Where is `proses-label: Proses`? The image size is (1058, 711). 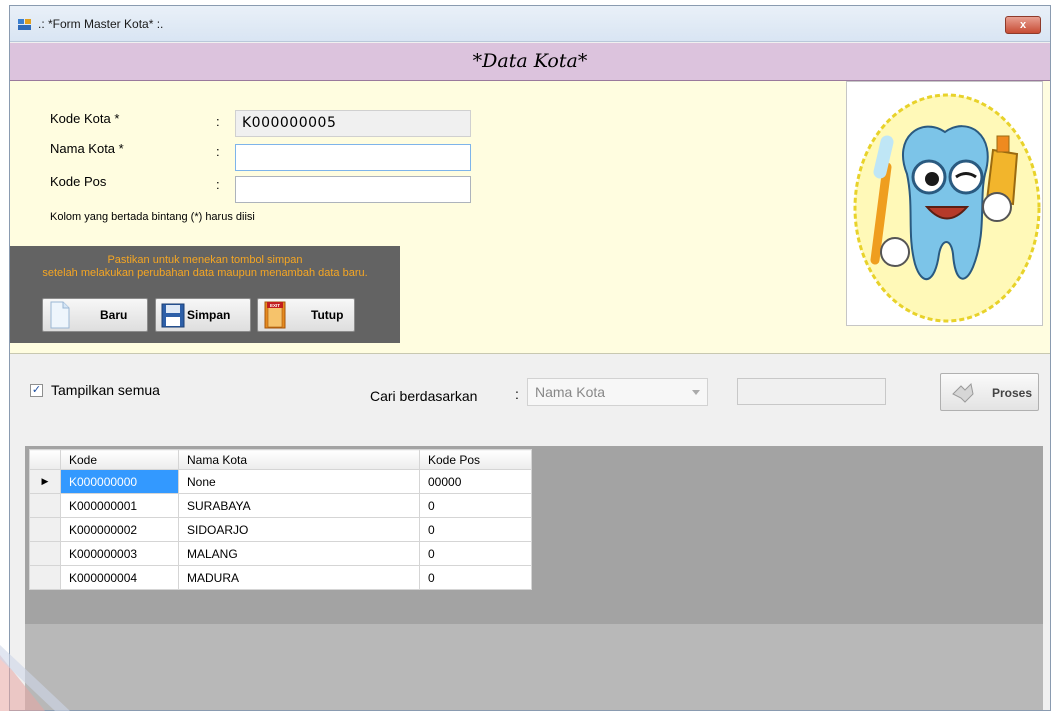 proses-label: Proses is located at coordinates (1012, 393).